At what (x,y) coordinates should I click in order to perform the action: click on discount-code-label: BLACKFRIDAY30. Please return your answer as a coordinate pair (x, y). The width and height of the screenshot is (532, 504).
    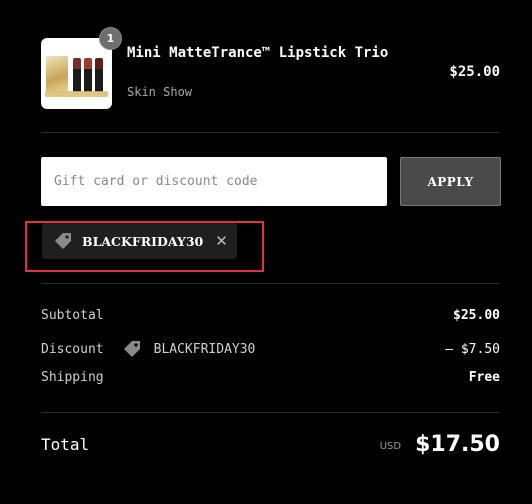
    Looking at the image, I should click on (204, 349).